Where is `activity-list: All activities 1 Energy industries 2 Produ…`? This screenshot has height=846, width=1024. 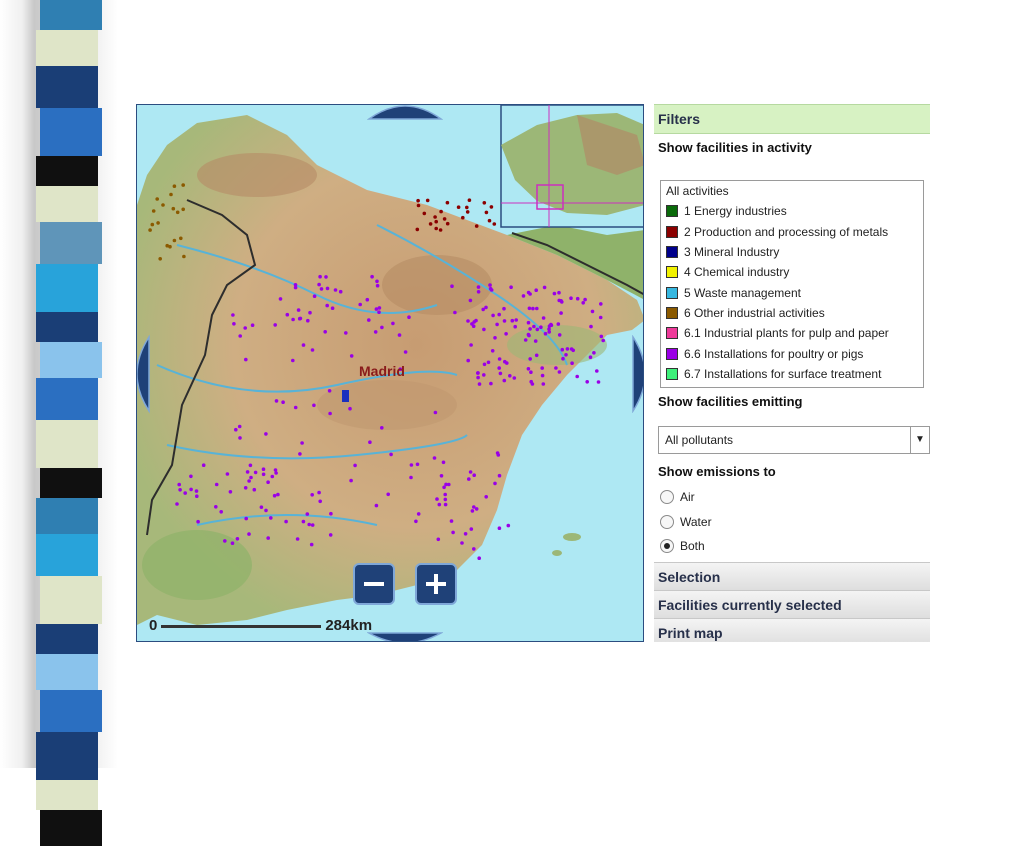 activity-list: All activities 1 Energy industries 2 Produ… is located at coordinates (792, 284).